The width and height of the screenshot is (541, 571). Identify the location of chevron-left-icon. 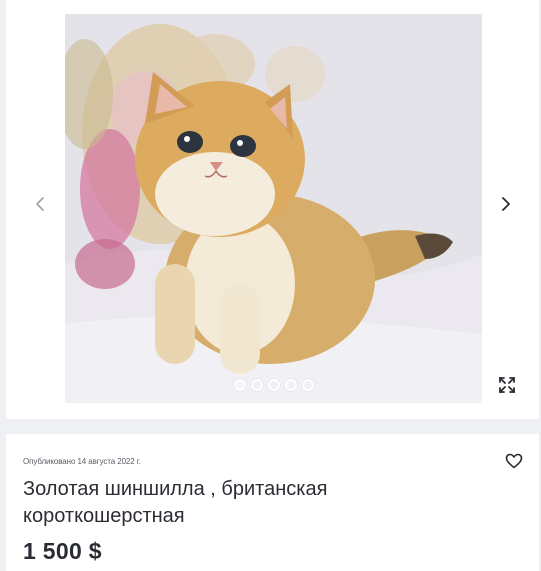
(40, 204).